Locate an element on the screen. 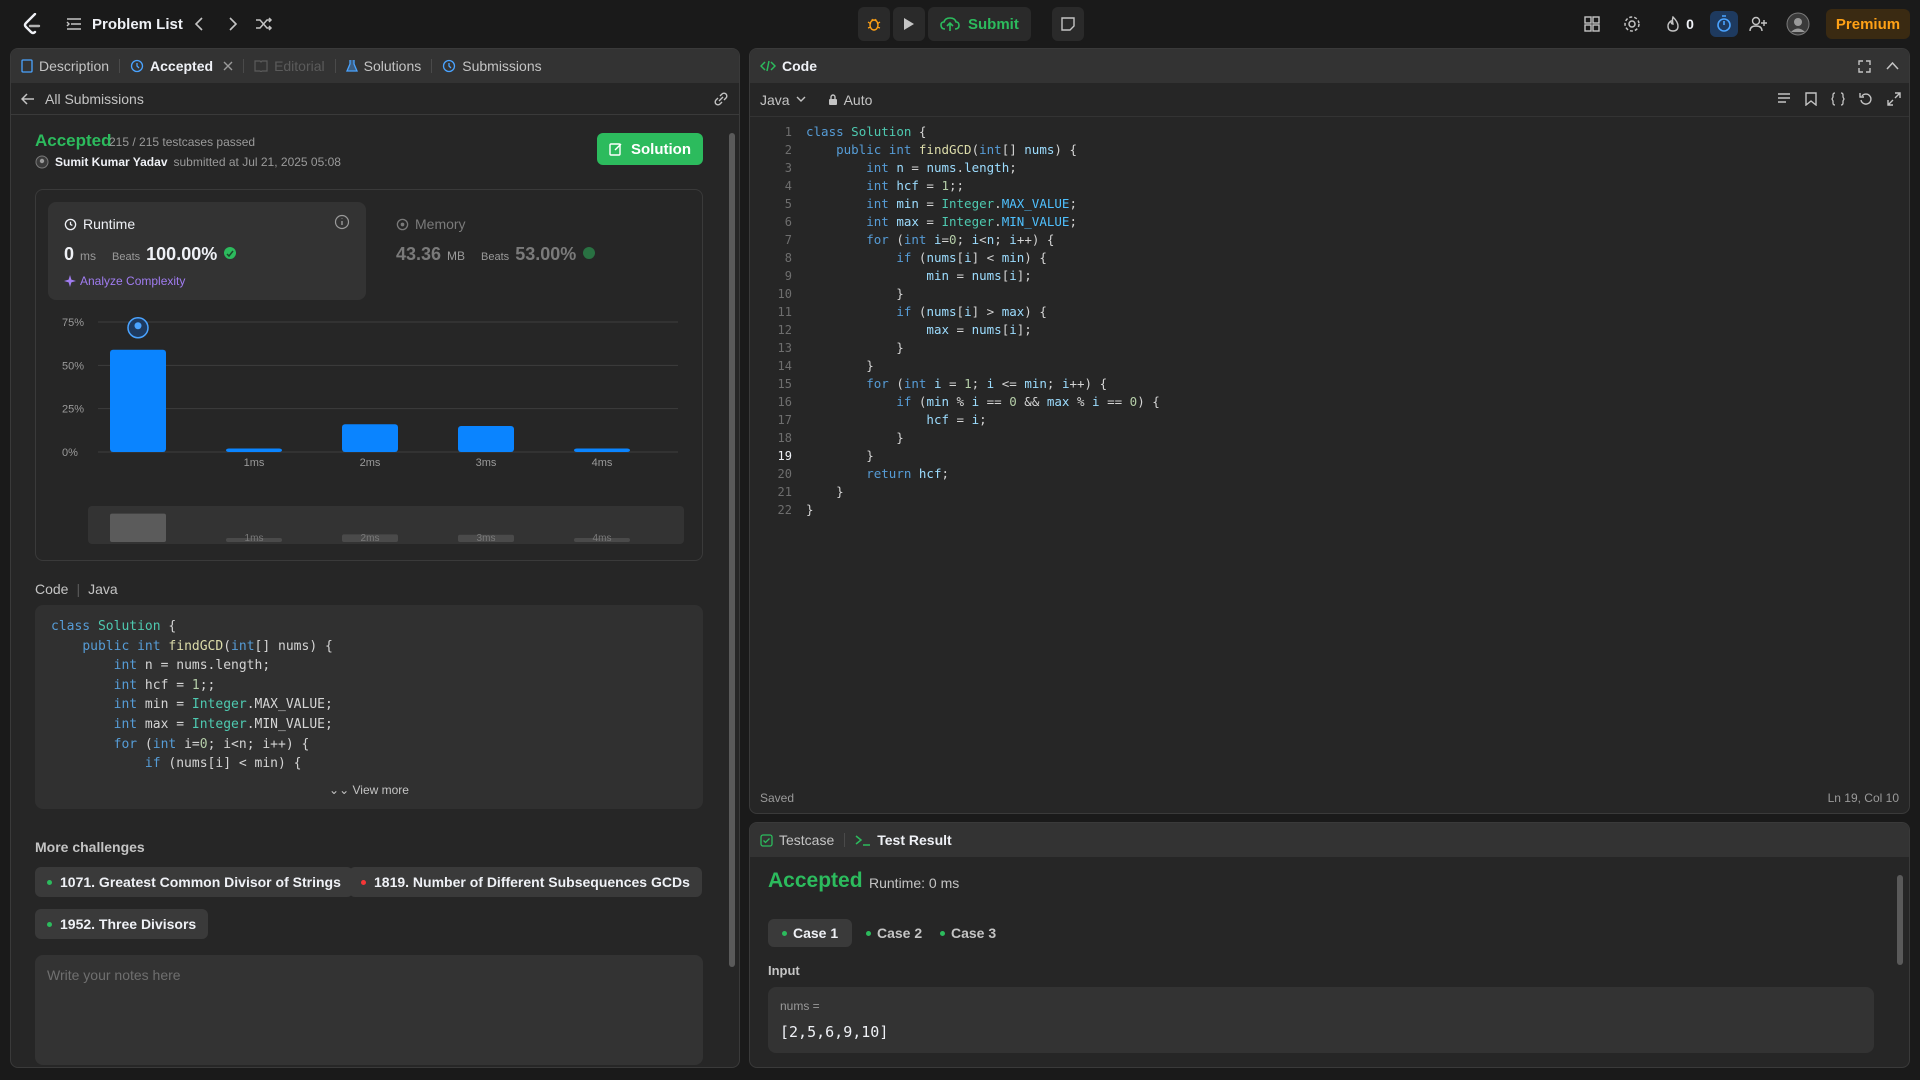 The height and width of the screenshot is (1080, 1920). tab-test-result: Test Result is located at coordinates (903, 840).